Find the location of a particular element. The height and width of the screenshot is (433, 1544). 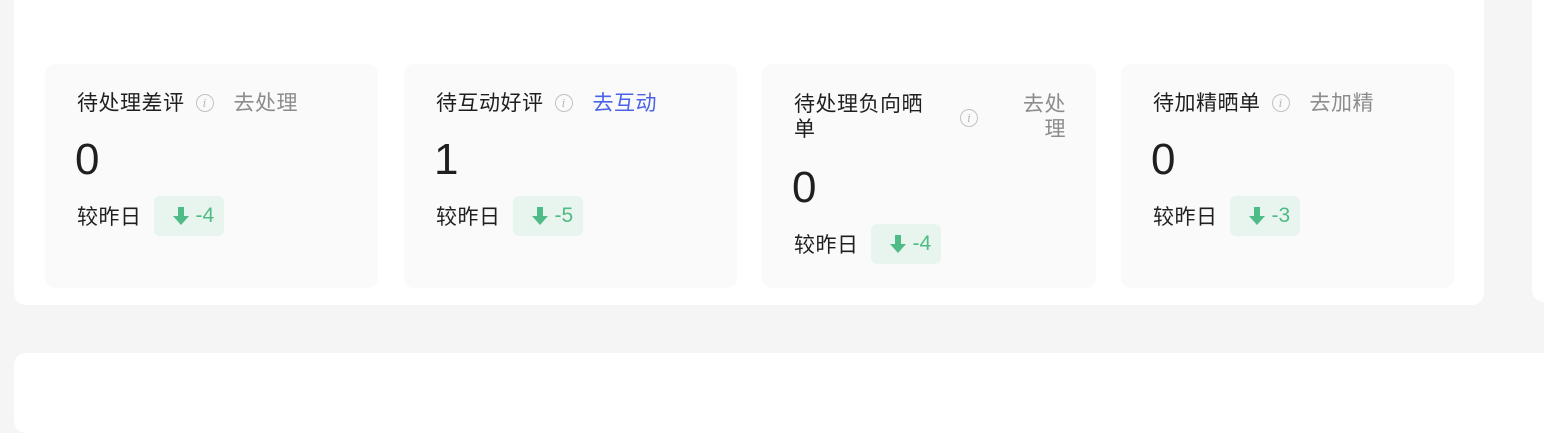

card-title: 待处理差评 is located at coordinates (131, 103).